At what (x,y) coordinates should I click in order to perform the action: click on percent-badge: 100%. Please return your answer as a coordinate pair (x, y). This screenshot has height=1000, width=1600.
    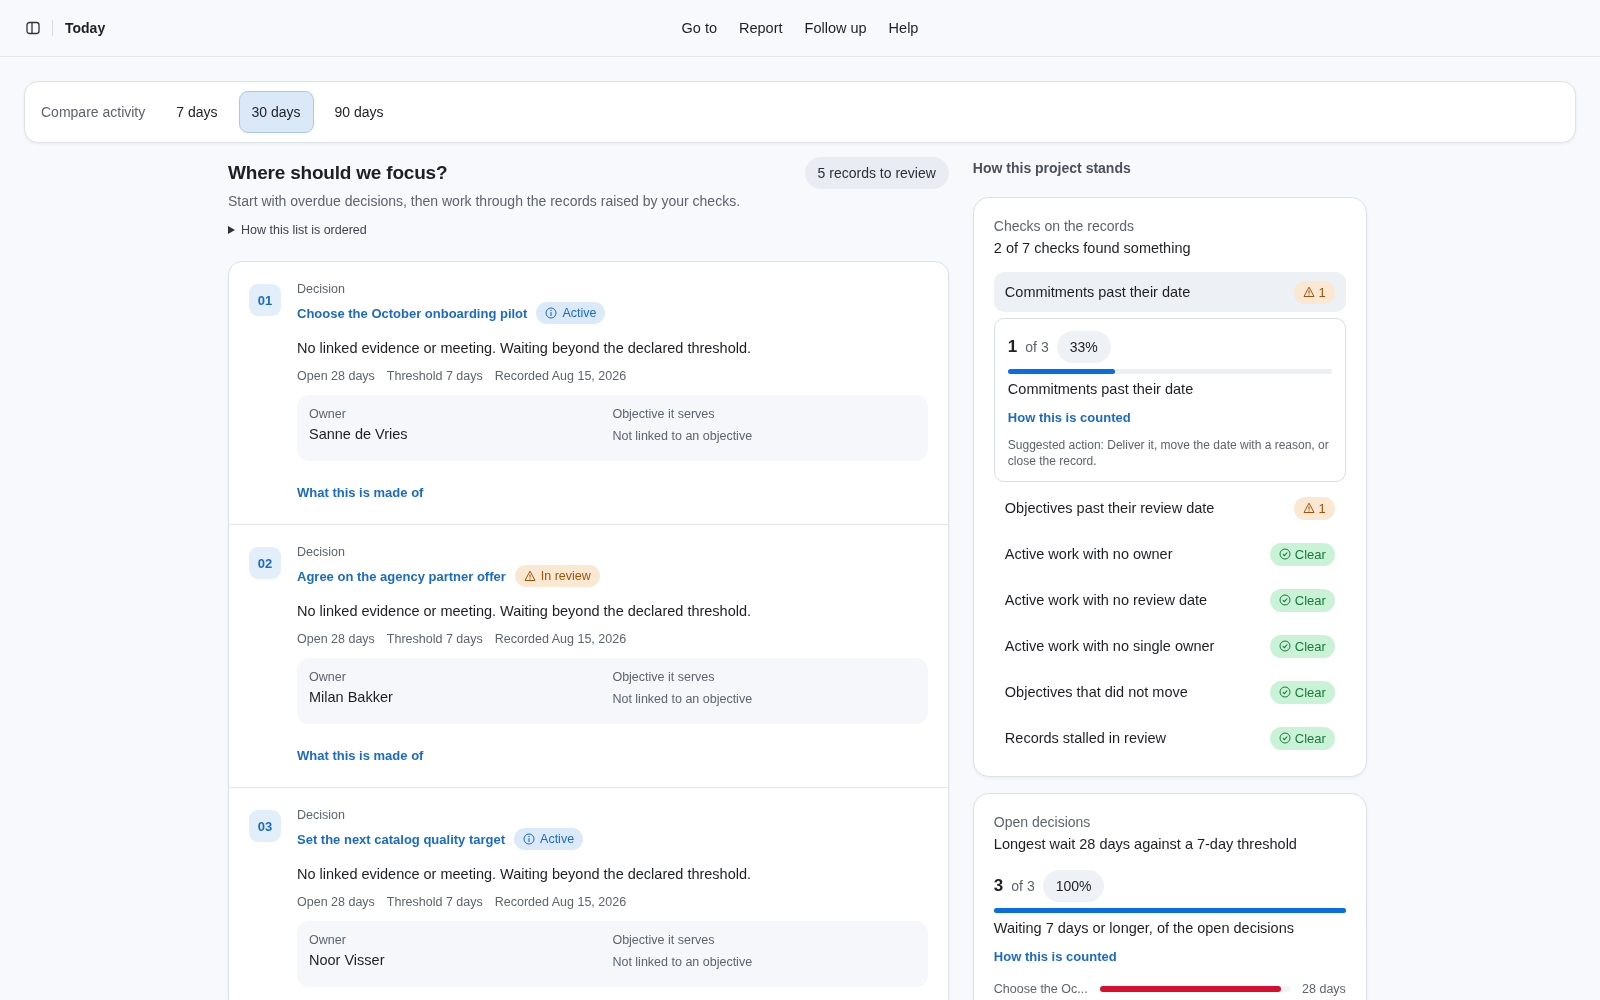
    Looking at the image, I should click on (1073, 886).